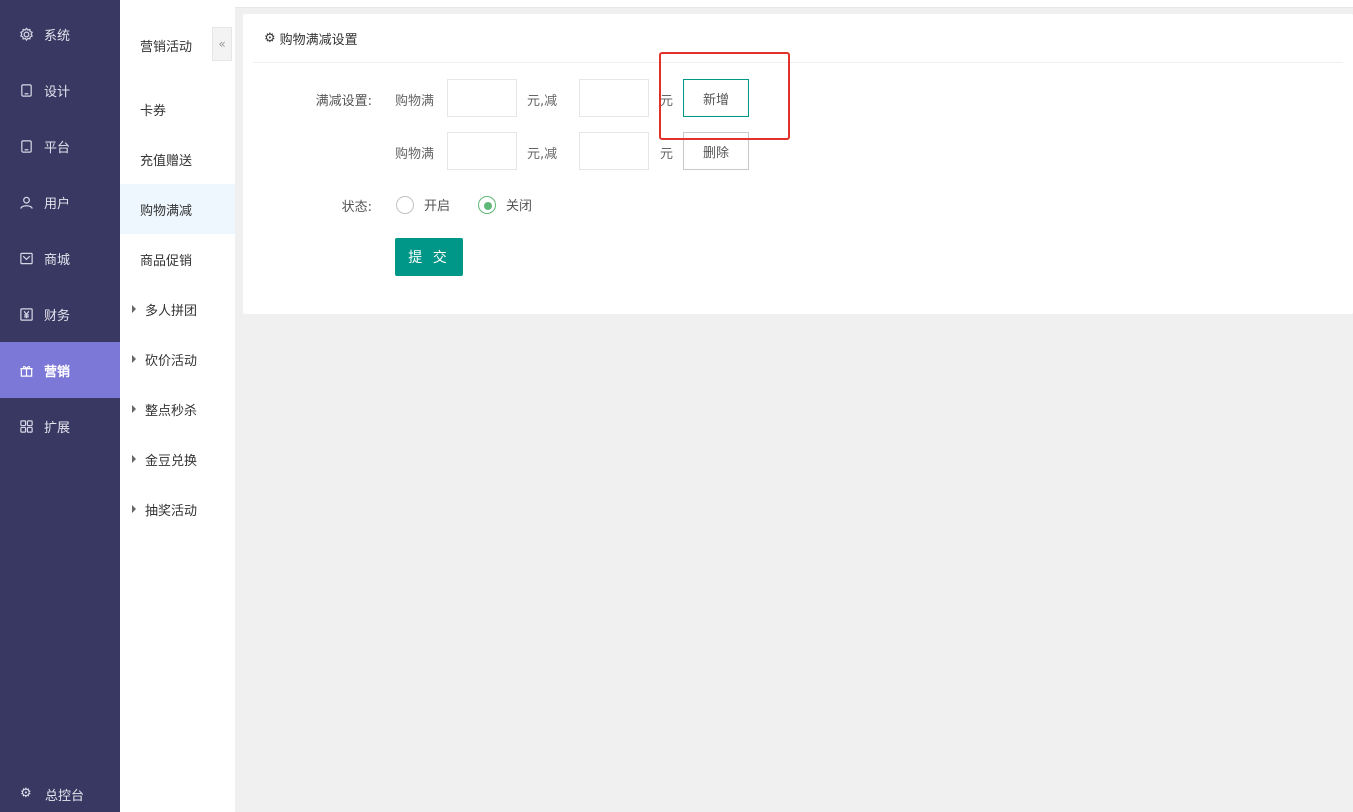  Describe the element at coordinates (542, 101) in the screenshot. I see `row1-mid-text: 元,减` at that location.